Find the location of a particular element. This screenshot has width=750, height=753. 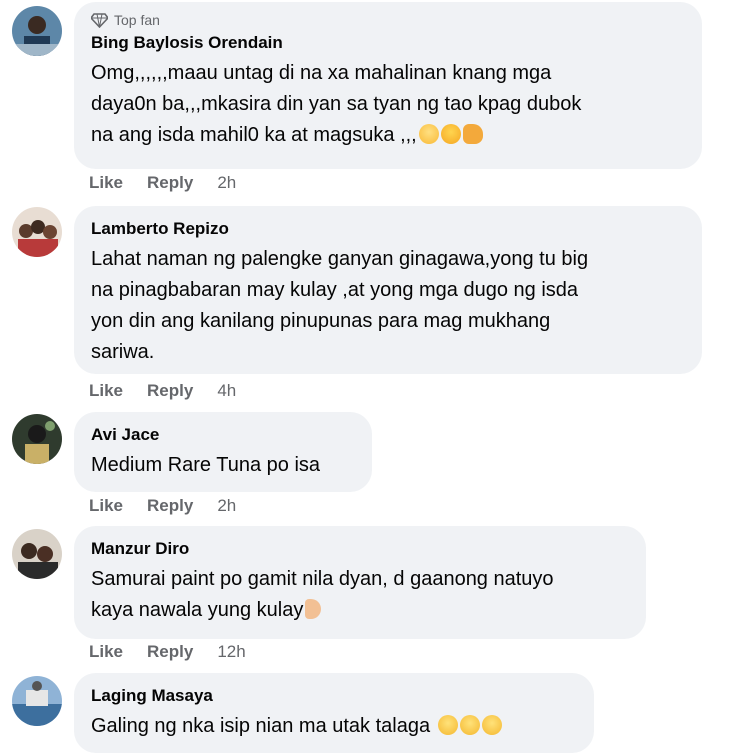

comment-actions: Like Reply 12h is located at coordinates (167, 652).